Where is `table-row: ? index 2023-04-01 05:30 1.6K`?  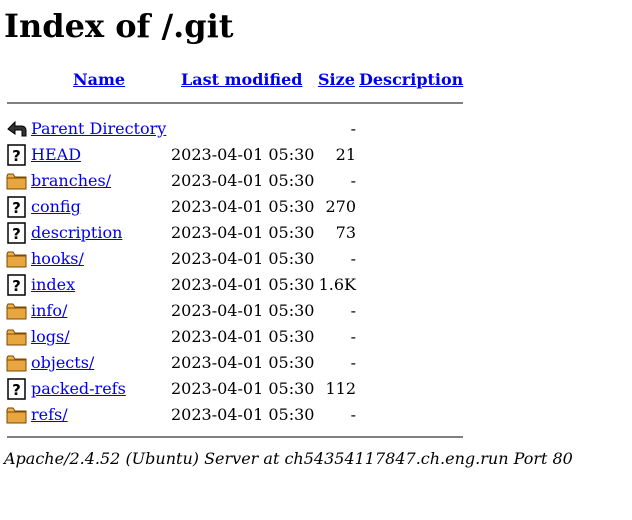
table-row: ? index 2023-04-01 05:30 1.6K is located at coordinates (316, 285).